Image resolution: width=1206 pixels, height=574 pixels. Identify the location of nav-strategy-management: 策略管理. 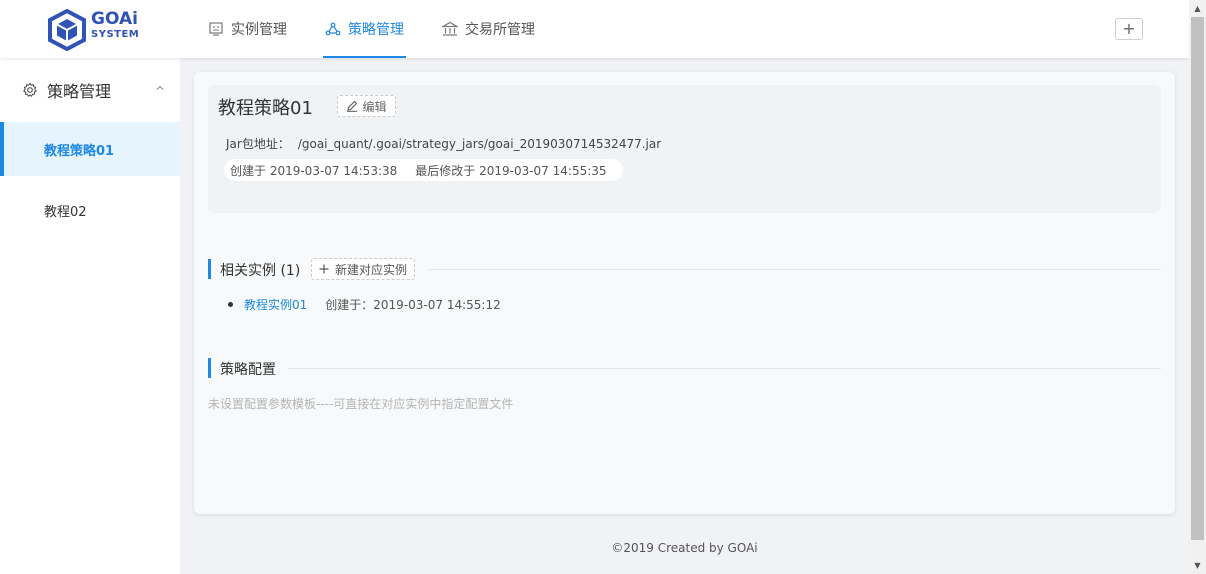
(364, 29).